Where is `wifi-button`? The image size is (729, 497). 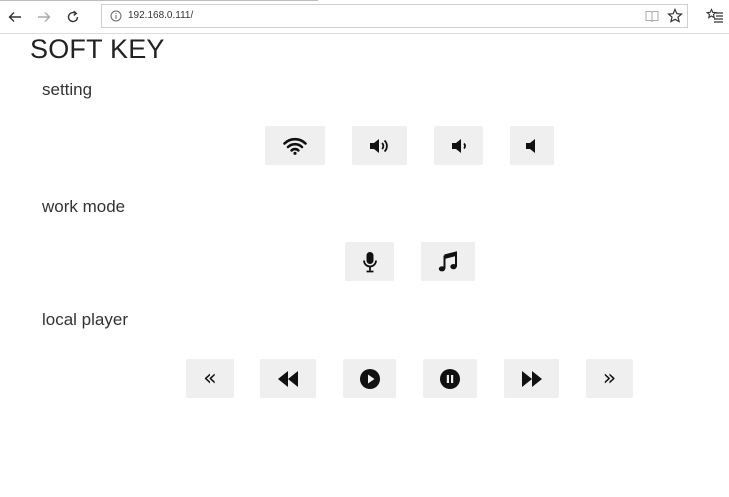
wifi-button is located at coordinates (295, 145).